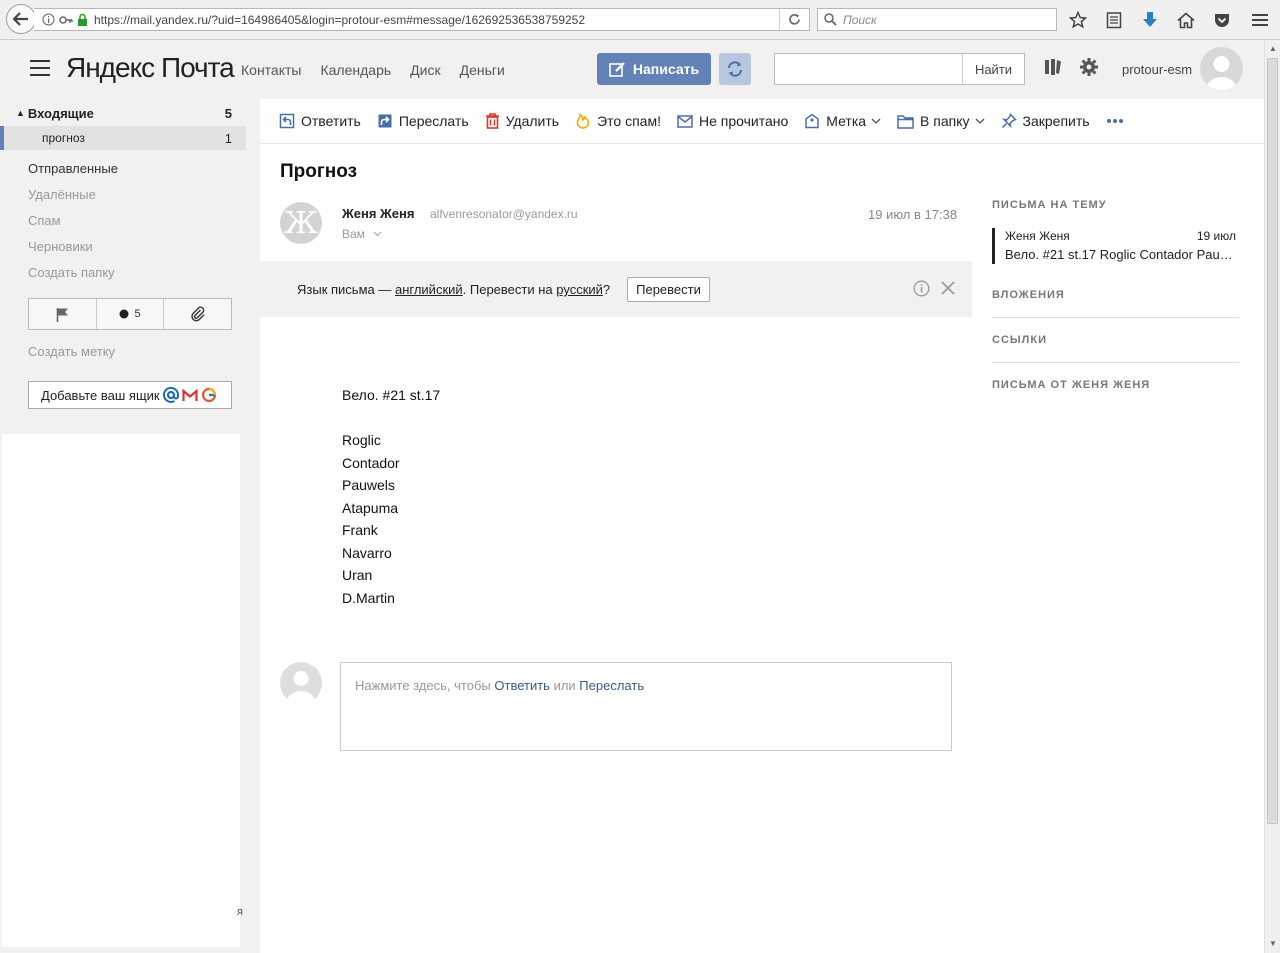 This screenshot has width=1280, height=953. I want to click on lock-icon, so click(82, 19).